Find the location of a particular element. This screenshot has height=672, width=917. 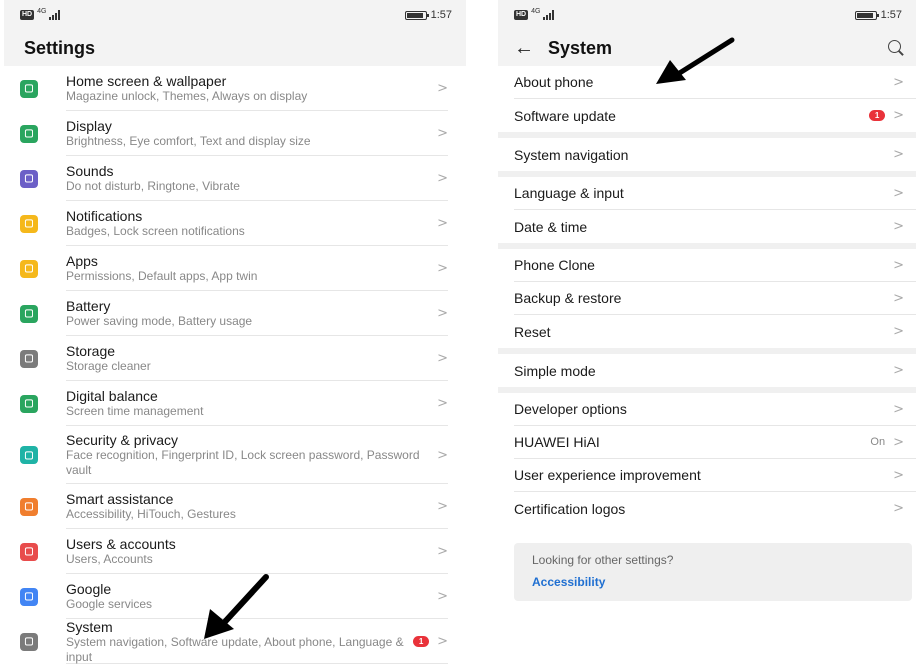

system-item-about-phone: About phone > is located at coordinates (715, 82).